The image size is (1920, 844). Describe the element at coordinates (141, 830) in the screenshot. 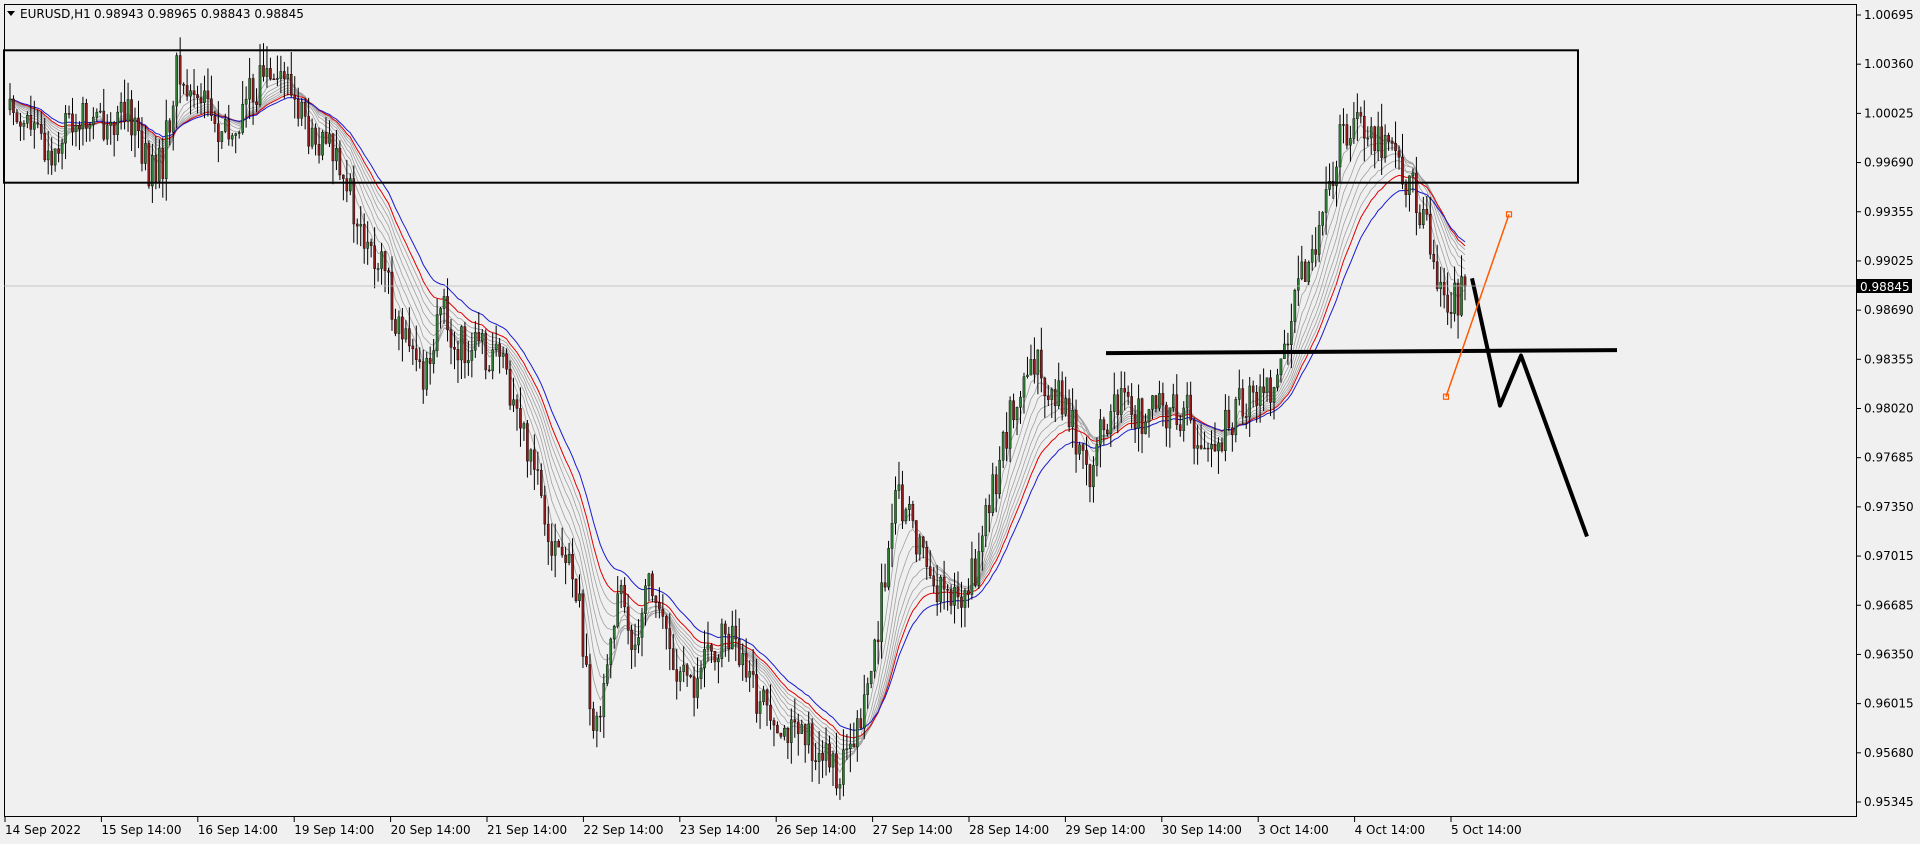

I see `x-tick-label: 15 Sep 14:00` at that location.